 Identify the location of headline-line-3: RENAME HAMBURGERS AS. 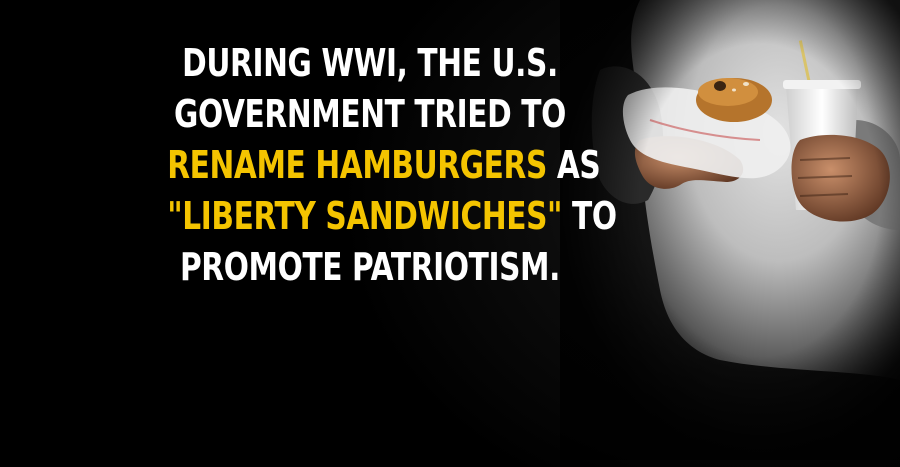
(384, 165).